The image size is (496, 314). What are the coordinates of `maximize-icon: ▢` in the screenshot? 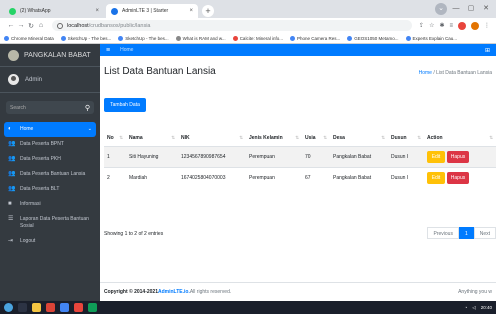 It's located at (471, 9).